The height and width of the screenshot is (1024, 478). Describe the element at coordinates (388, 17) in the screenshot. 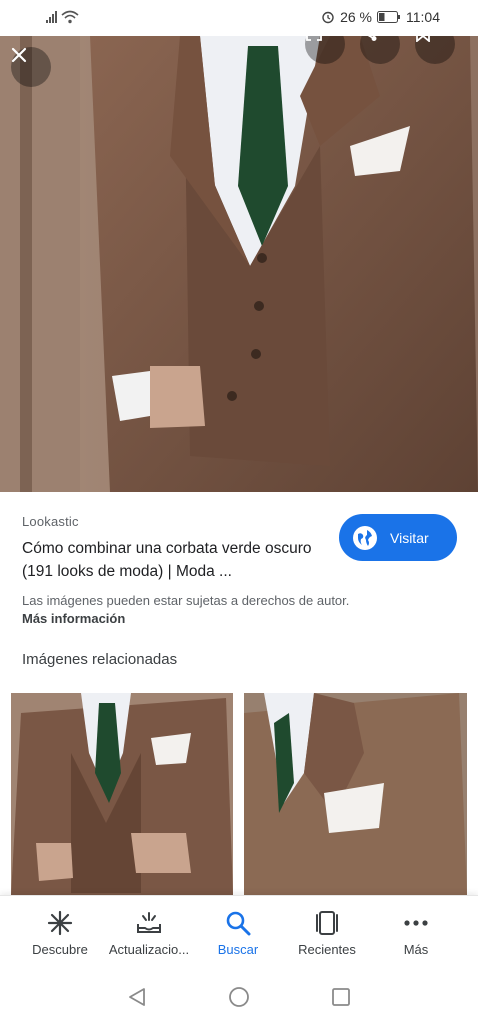

I see `battery-icon` at that location.